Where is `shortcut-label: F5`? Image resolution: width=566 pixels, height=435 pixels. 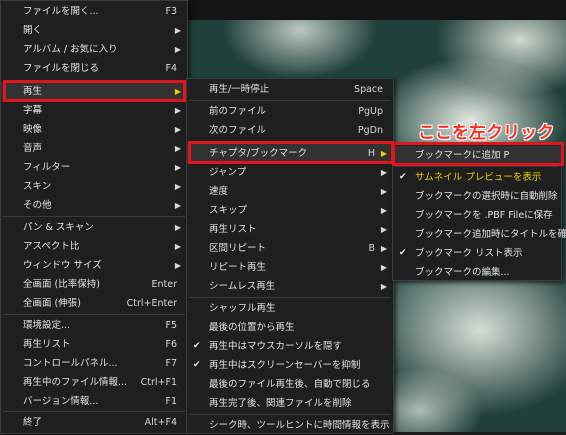 shortcut-label: F5 is located at coordinates (171, 325).